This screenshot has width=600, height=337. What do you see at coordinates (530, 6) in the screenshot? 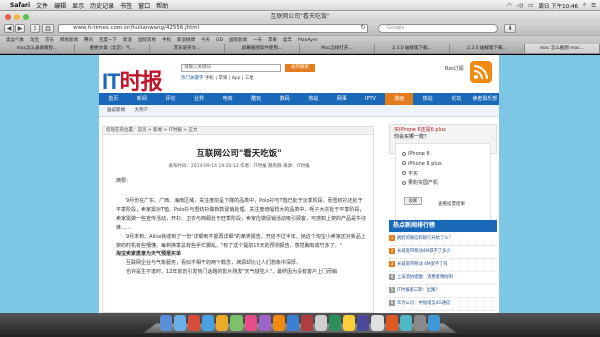
I see `battery-icon: ▭` at bounding box center [530, 6].